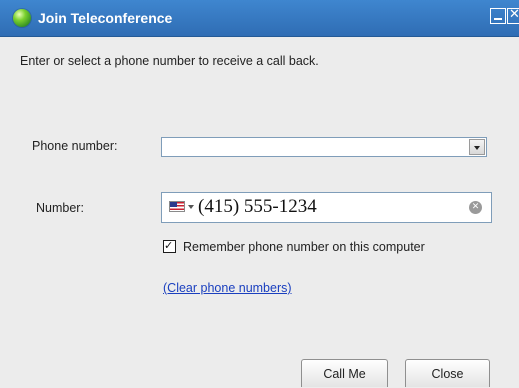  I want to click on chevron-down-icon, so click(477, 147).